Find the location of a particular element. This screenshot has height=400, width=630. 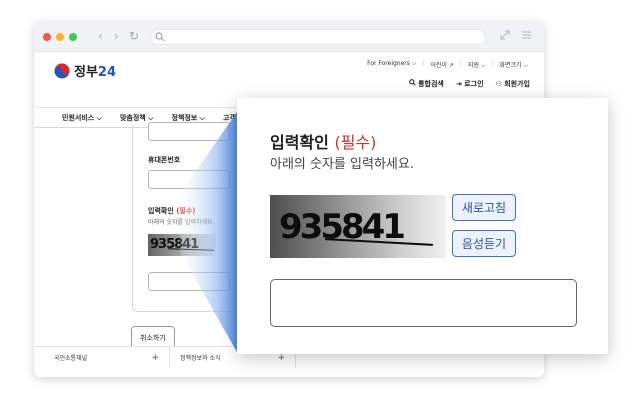

zoom-captcha-title: 입력확인 (필수) is located at coordinates (323, 142).